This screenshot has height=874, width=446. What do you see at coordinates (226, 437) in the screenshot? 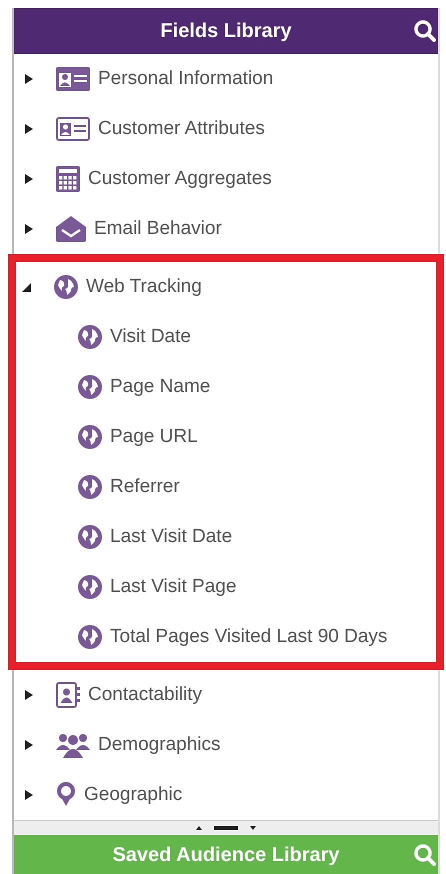
I see `tree-item: Page URL` at bounding box center [226, 437].